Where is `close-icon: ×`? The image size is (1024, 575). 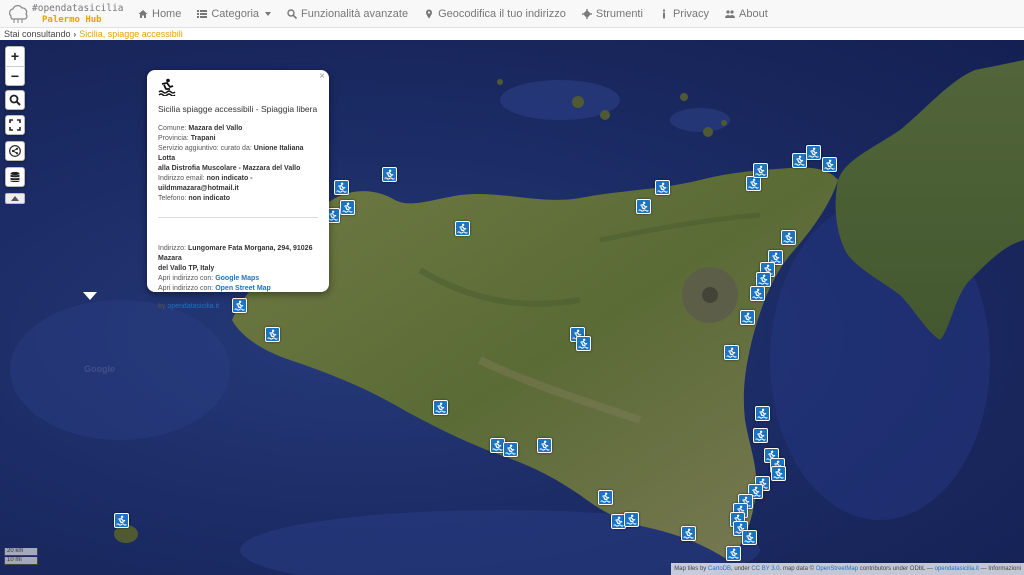 close-icon: × is located at coordinates (322, 77).